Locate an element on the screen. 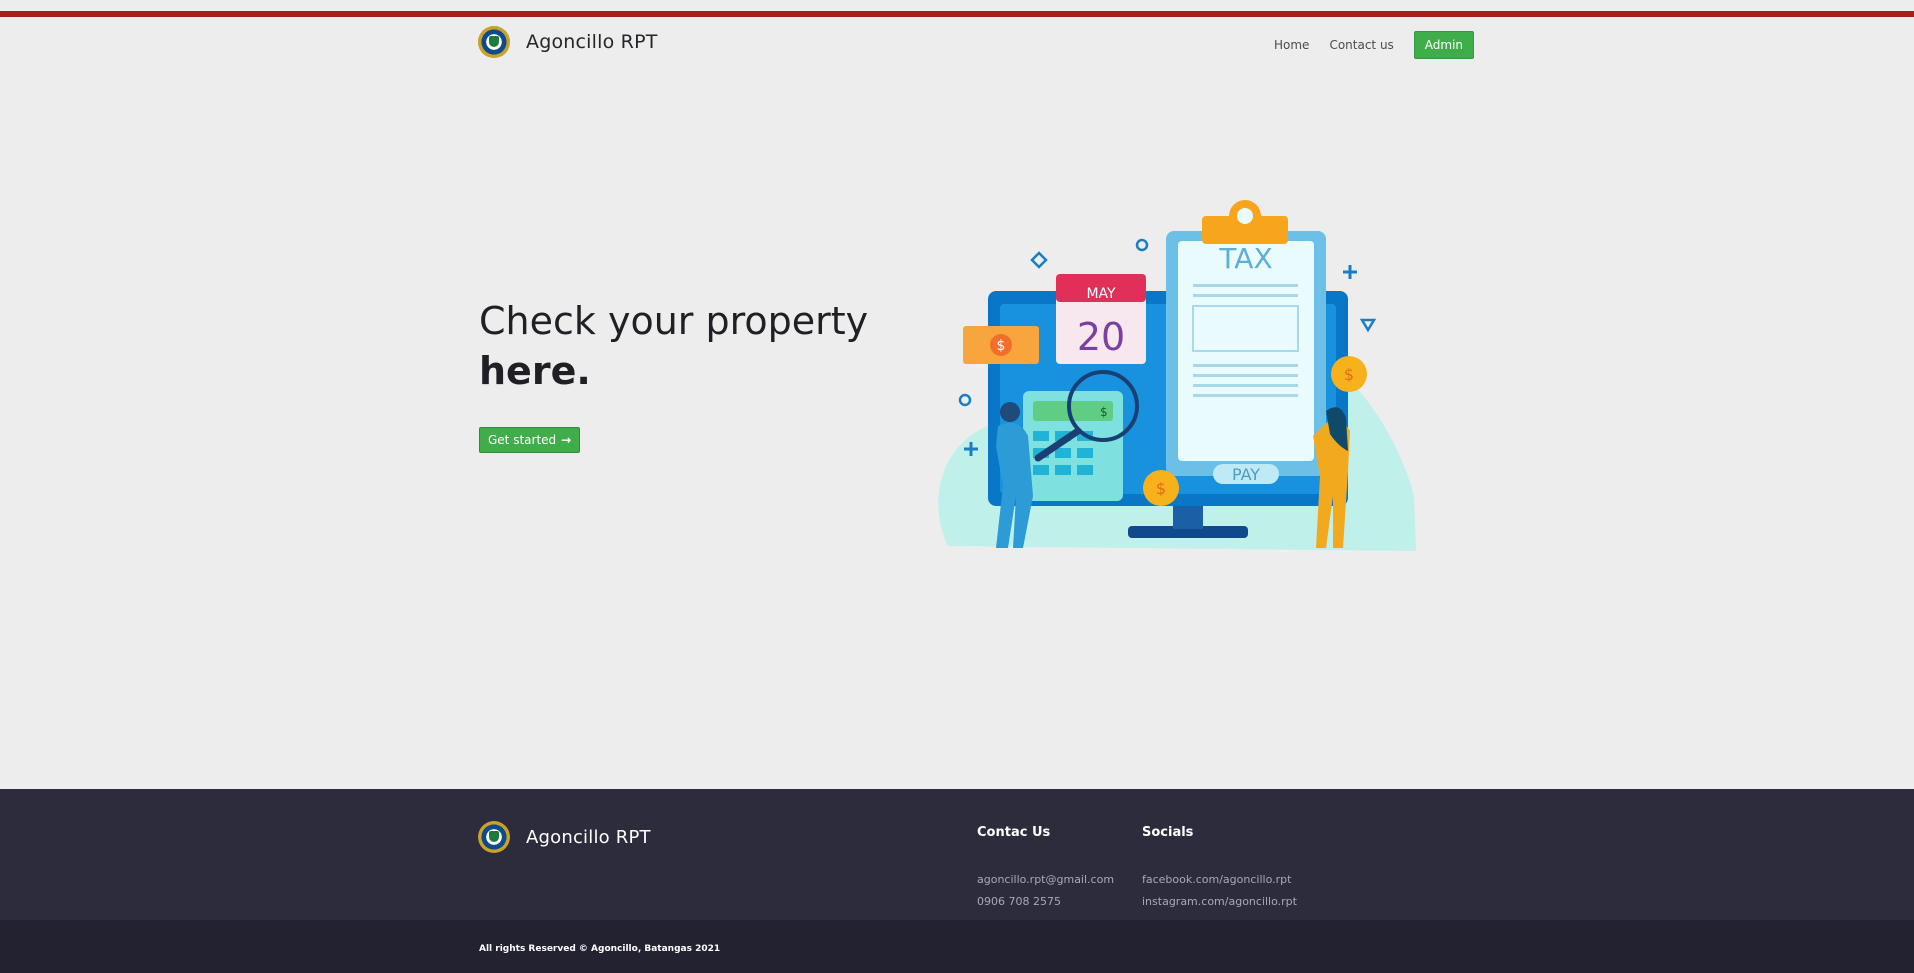  footer-brand: Agoncillo RPT is located at coordinates (564, 837).